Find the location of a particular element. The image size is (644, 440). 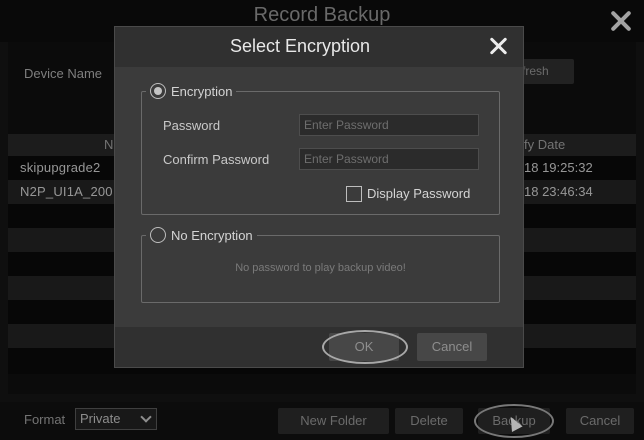

display-password-label: Display Password is located at coordinates (419, 193).